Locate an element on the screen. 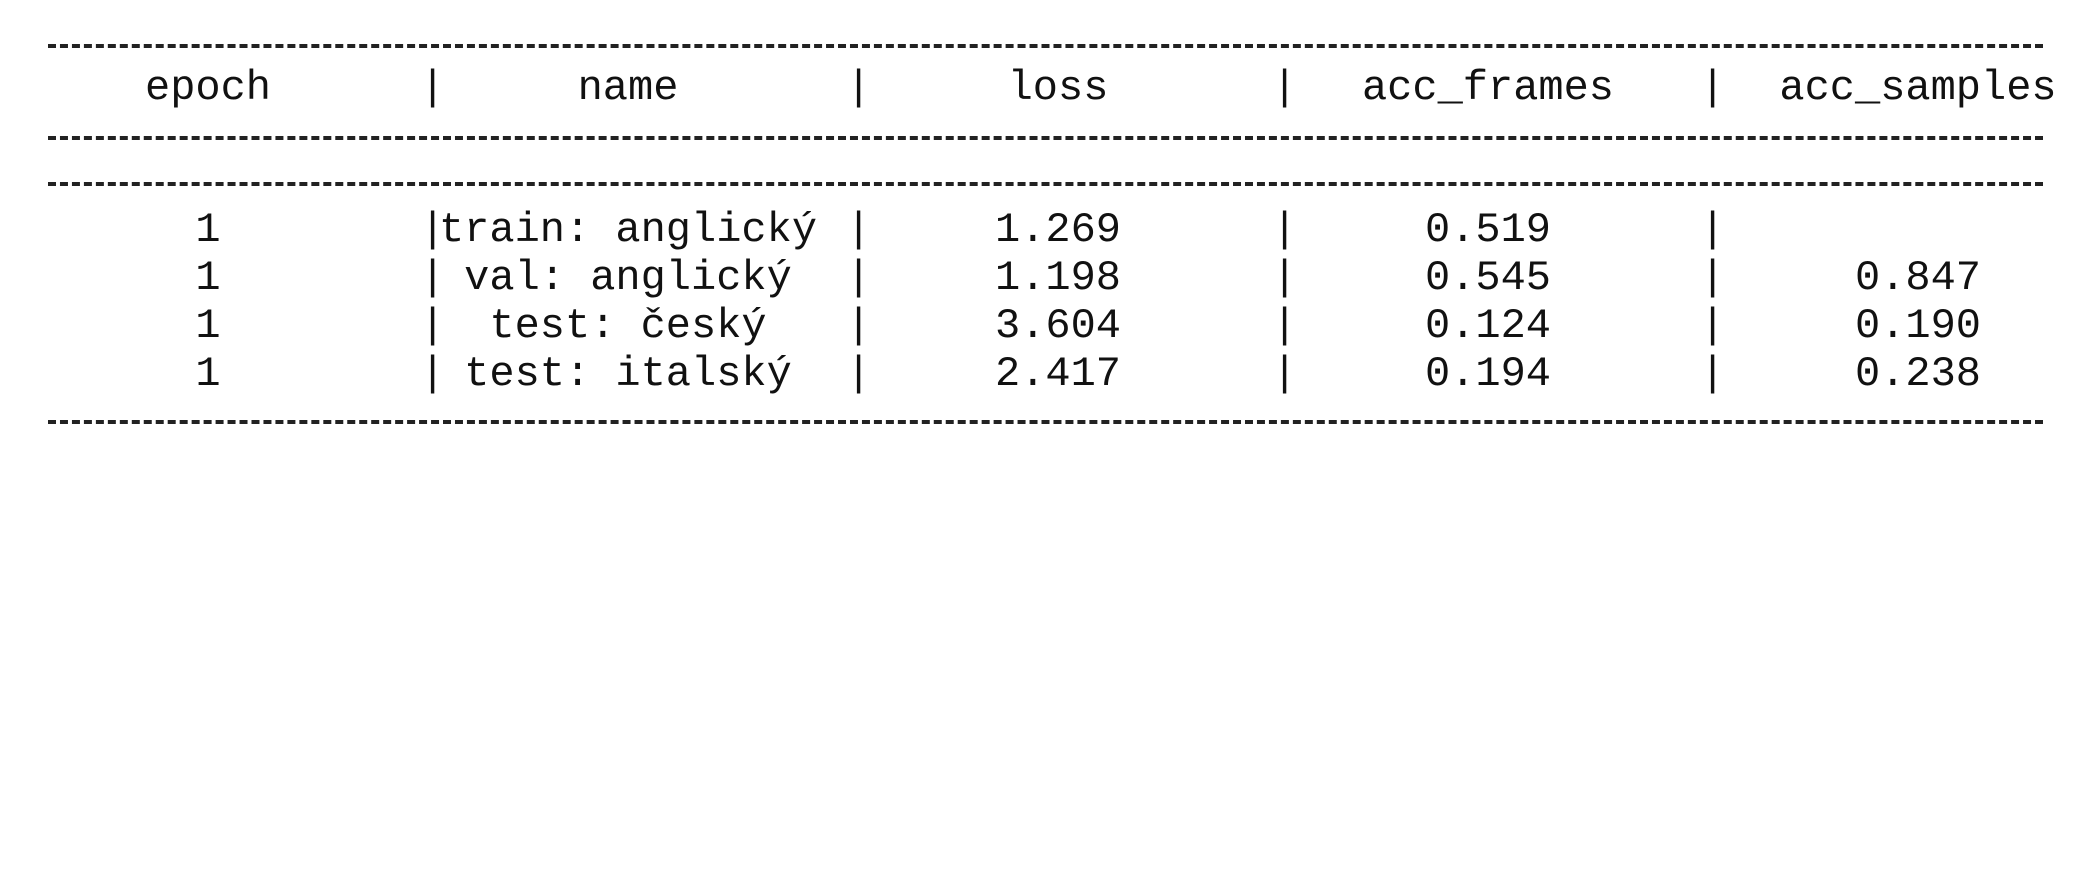 The image size is (2089, 878). table-row: 1 | test: český | 3.604 | 0.124 | 0.190 is located at coordinates (1014, 326).